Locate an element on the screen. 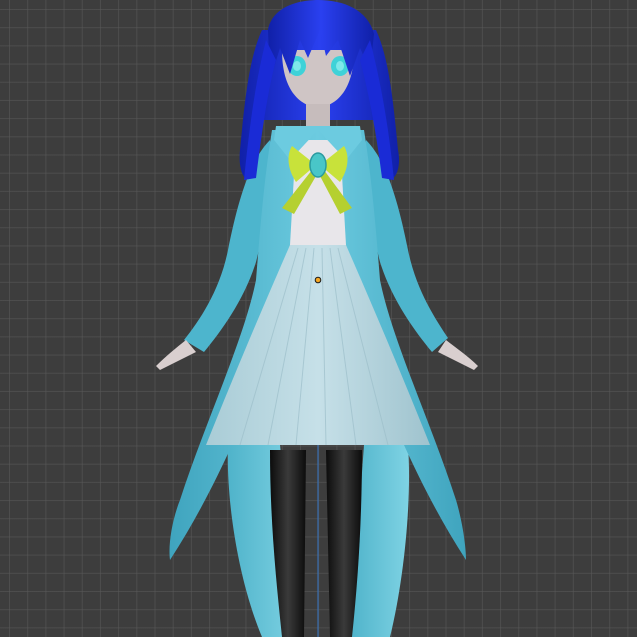  eye-left-pupil is located at coordinates (297, 66).